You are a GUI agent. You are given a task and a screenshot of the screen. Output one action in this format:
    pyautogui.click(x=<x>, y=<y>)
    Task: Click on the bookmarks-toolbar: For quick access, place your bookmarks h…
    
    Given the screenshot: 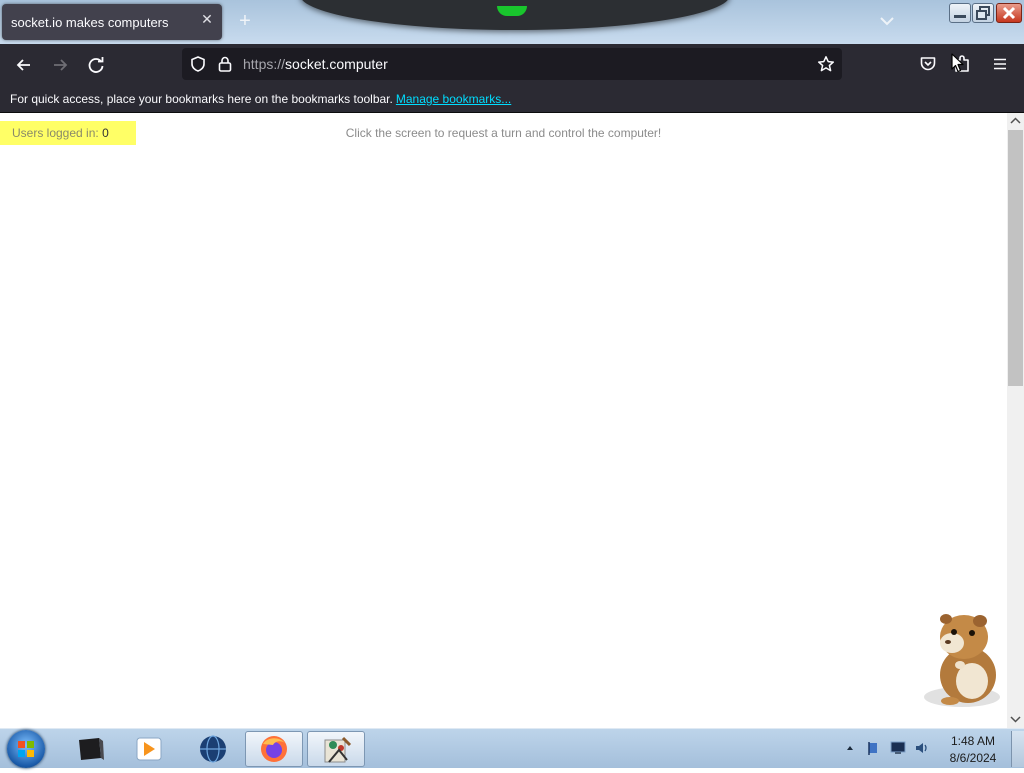 What is the action you would take?
    pyautogui.click(x=512, y=99)
    